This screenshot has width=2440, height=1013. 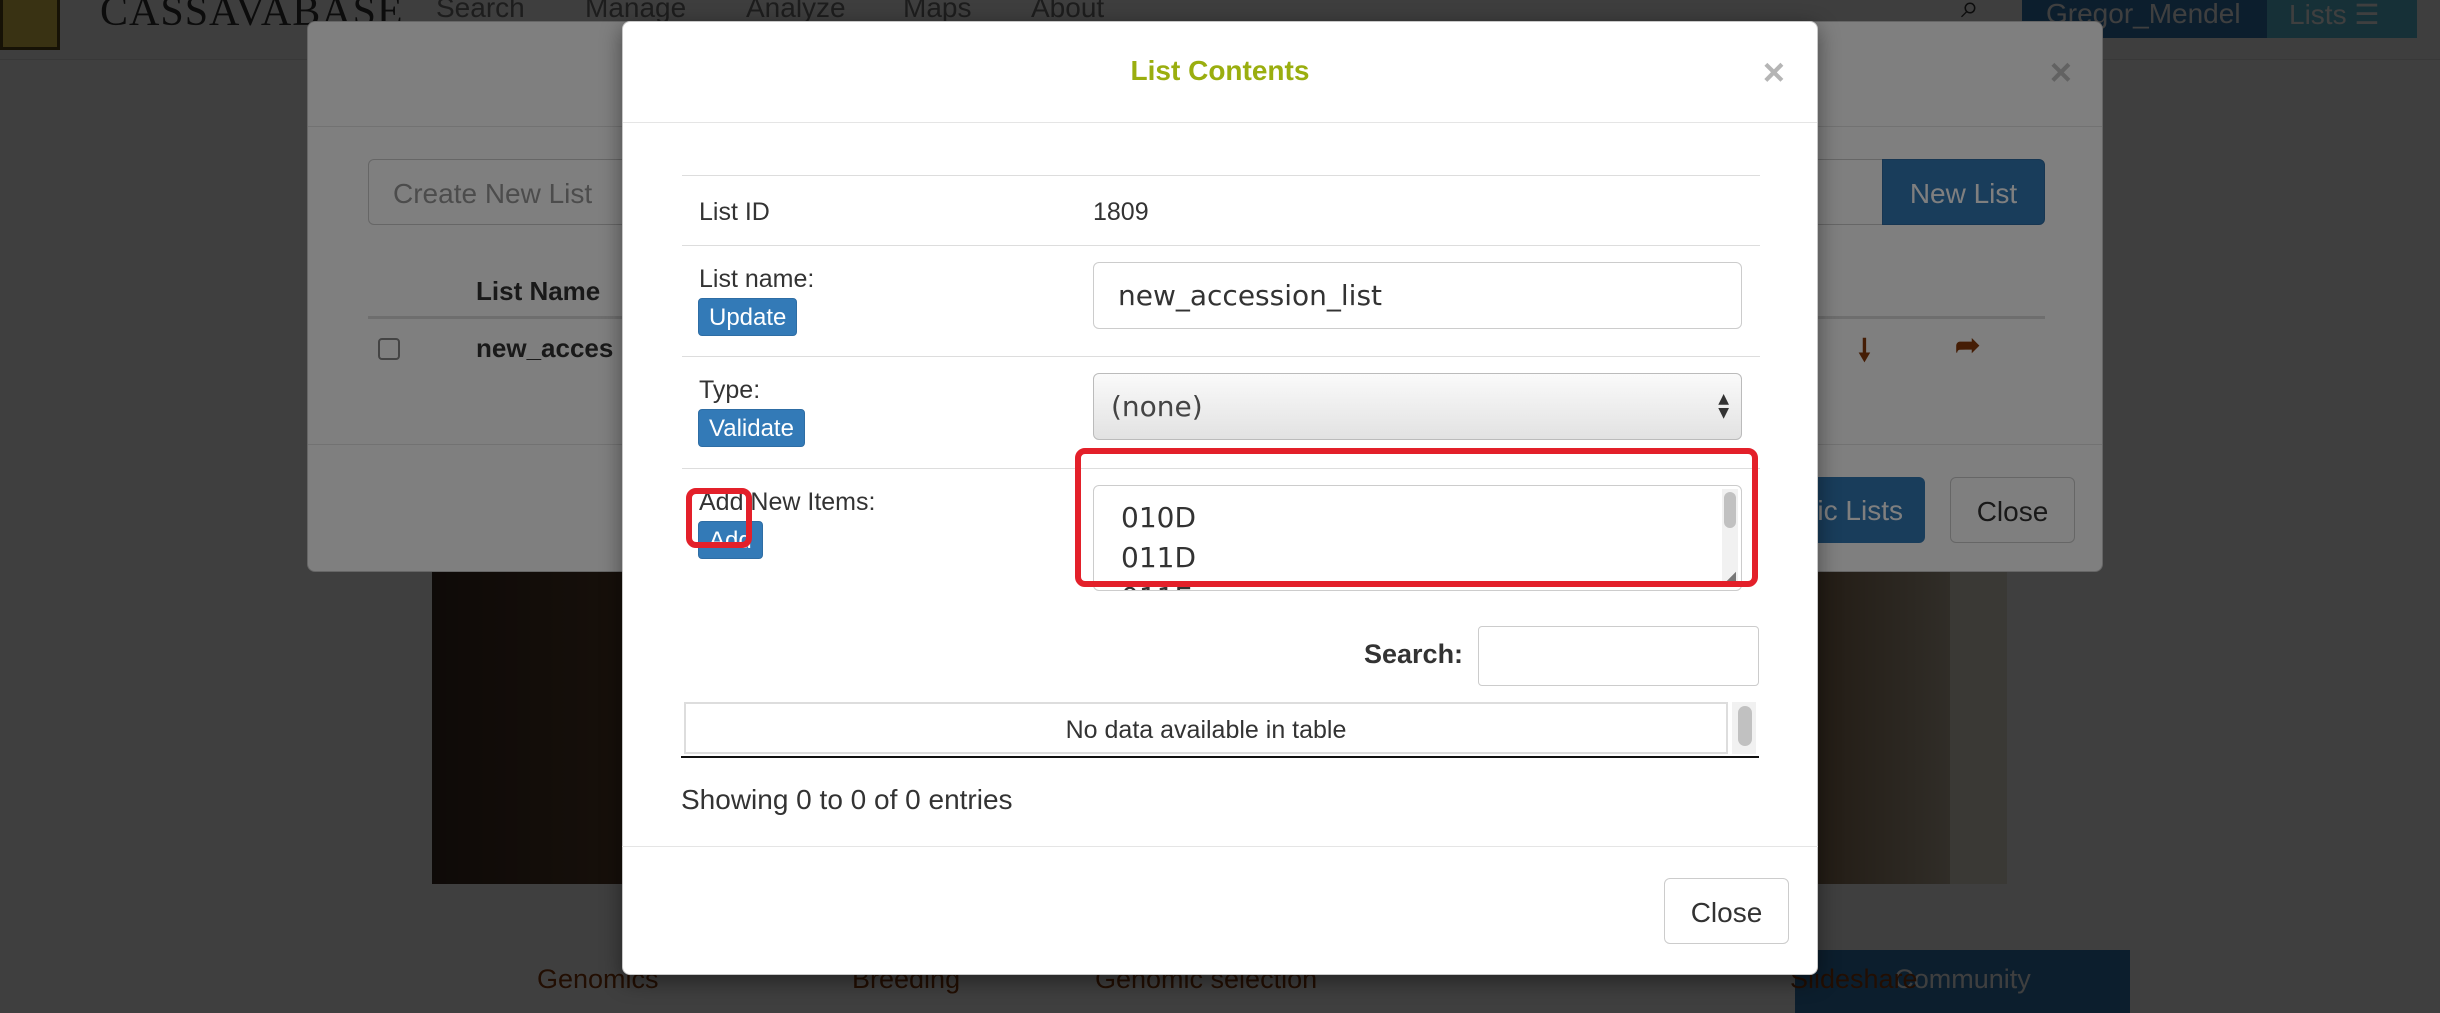 What do you see at coordinates (1745, 726) in the screenshot?
I see `table-scroll-thumb` at bounding box center [1745, 726].